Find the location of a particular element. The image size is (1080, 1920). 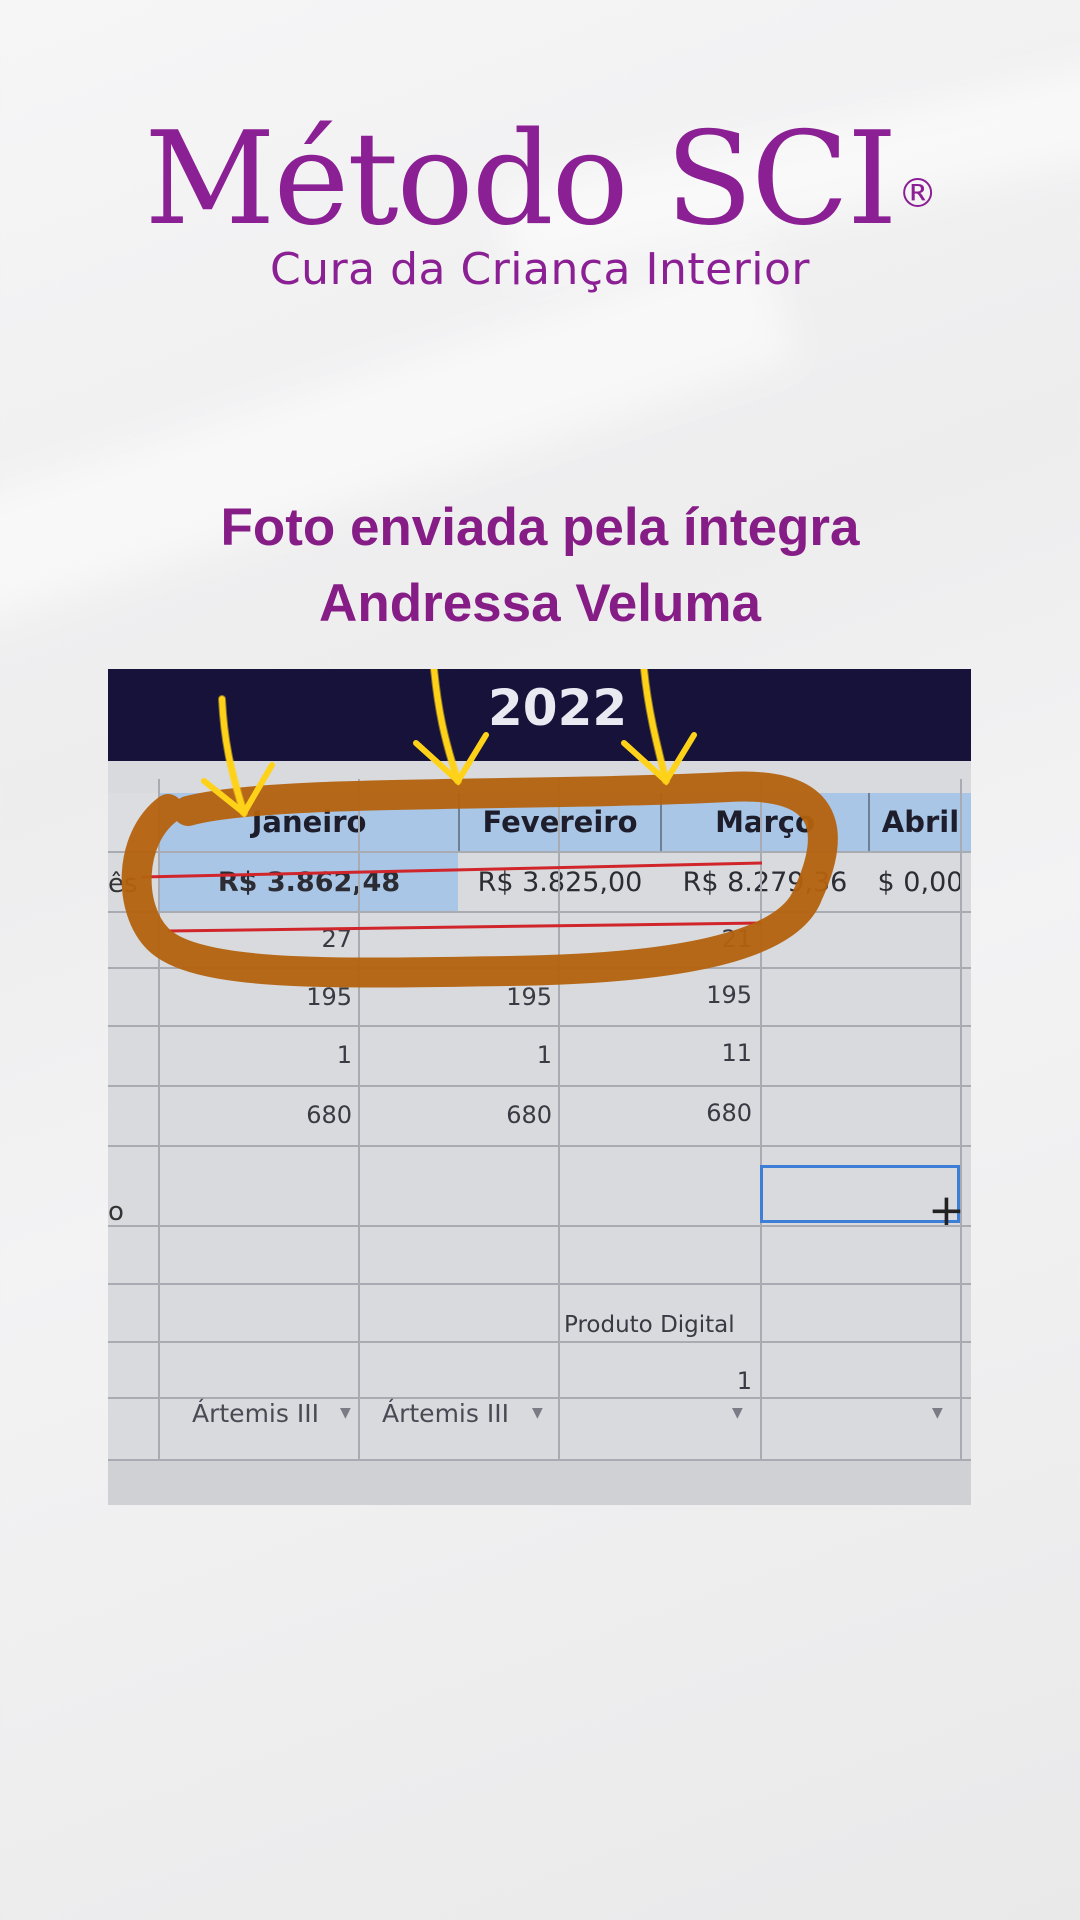

registered-mark: ® is located at coordinates (917, 194).